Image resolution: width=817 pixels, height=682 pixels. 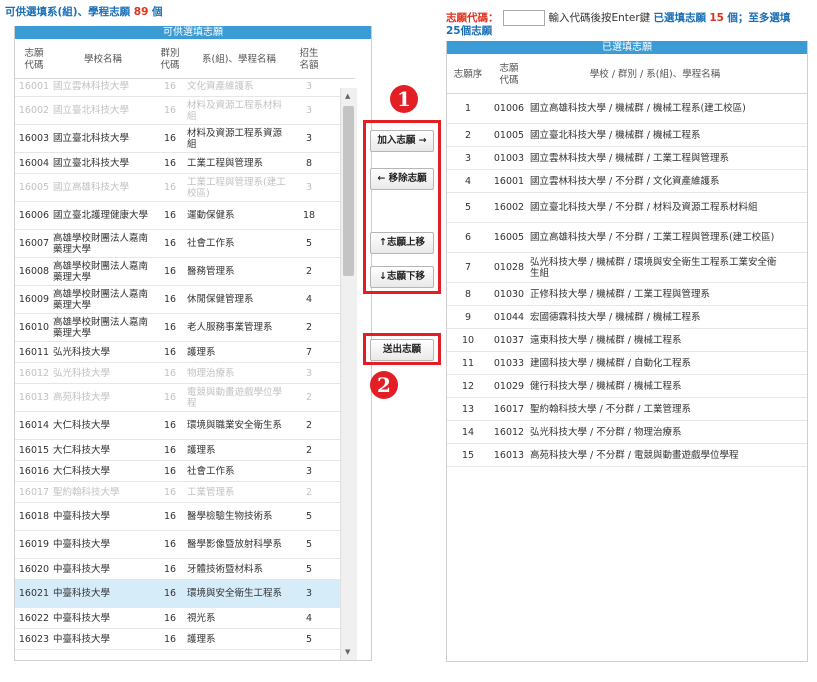 What do you see at coordinates (509, 409) in the screenshot?
I see `row-code: 16017` at bounding box center [509, 409].